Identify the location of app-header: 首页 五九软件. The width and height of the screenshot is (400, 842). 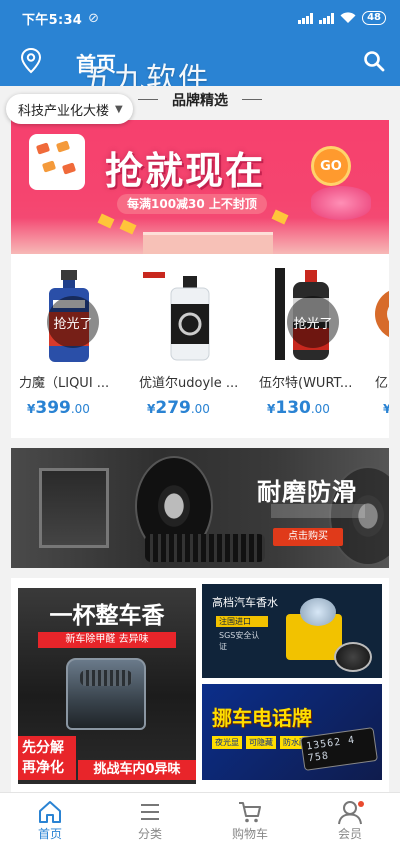
(200, 66).